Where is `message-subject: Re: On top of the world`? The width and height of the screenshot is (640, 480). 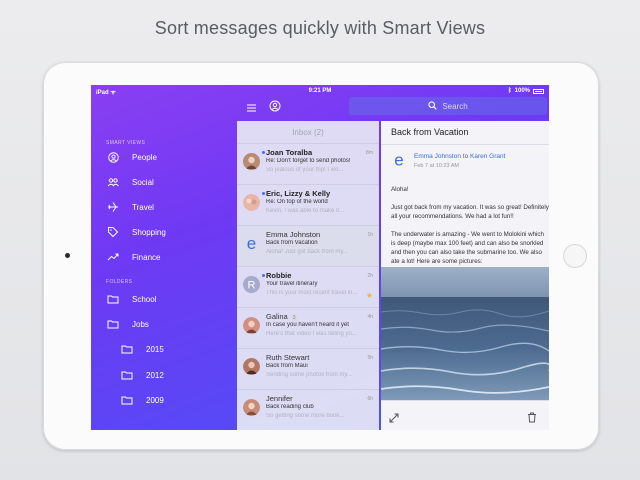
message-subject: Re: On top of the world is located at coordinates (297, 202).